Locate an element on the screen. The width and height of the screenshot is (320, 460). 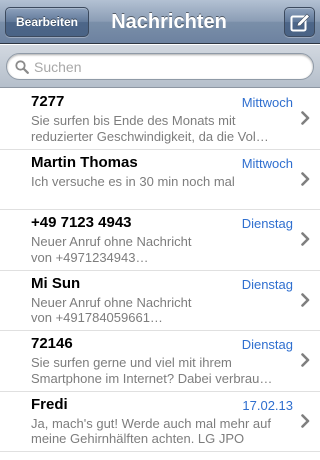
message-preview-line: Ja, mach's gut! Werde auch mal mehr auf is located at coordinates (151, 423).